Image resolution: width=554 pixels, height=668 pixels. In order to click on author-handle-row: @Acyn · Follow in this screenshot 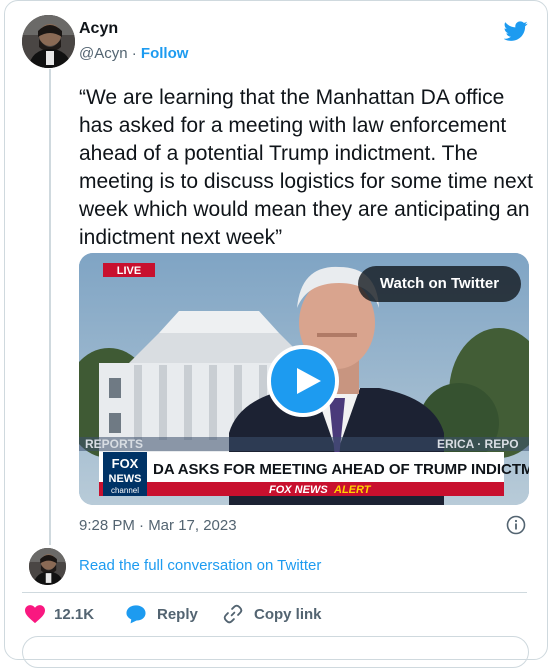, I will do `click(133, 53)`.